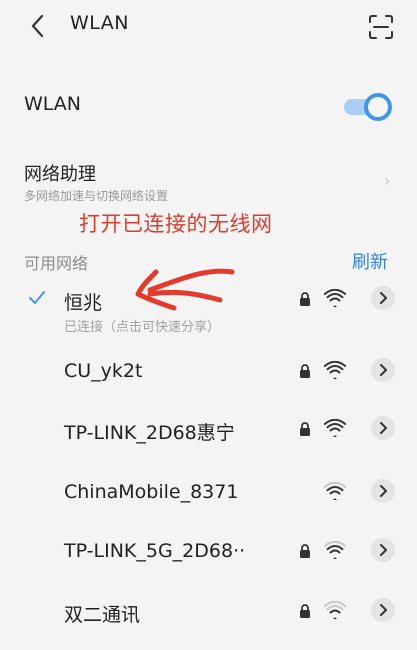 This screenshot has height=650, width=417. What do you see at coordinates (56, 263) in the screenshot?
I see `available-networks-label: 可用网络` at bounding box center [56, 263].